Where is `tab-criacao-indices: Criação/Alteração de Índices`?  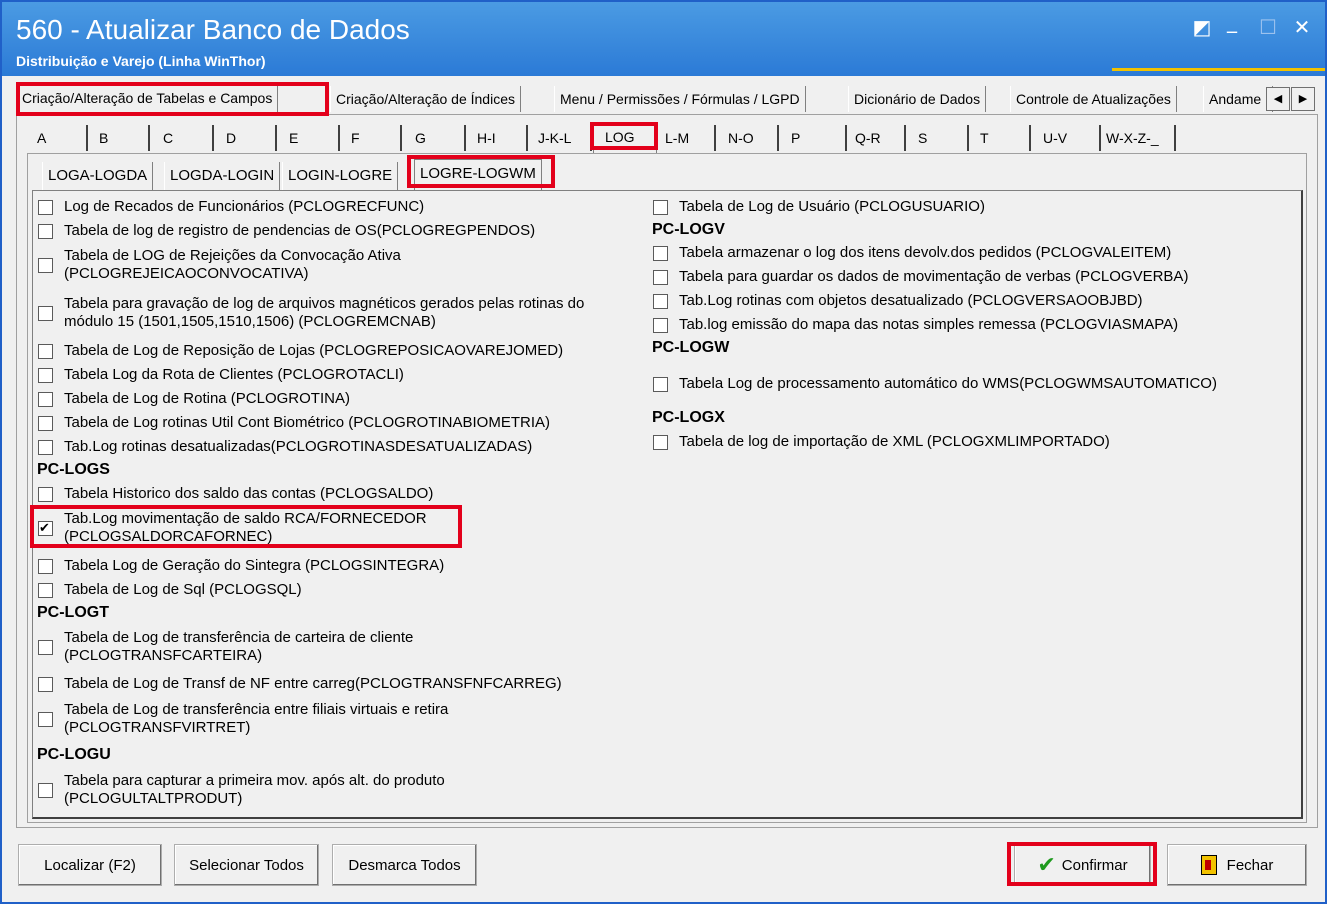 tab-criacao-indices: Criação/Alteração de Índices is located at coordinates (425, 99).